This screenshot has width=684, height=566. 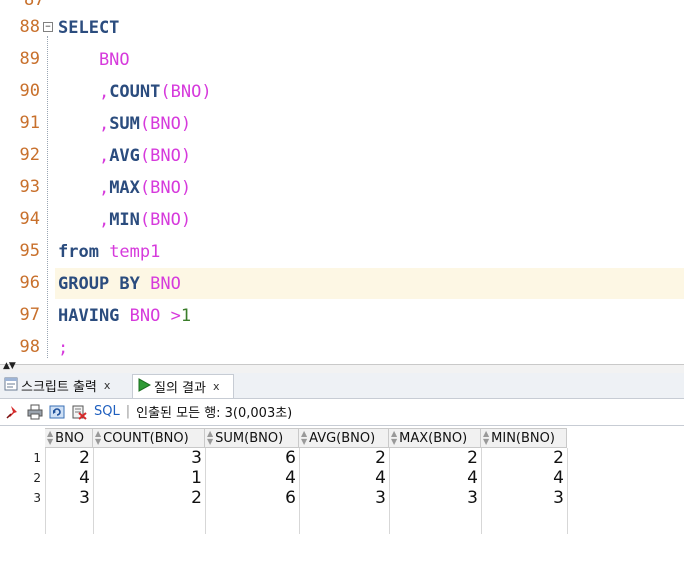 What do you see at coordinates (29, 219) in the screenshot?
I see `line-number: 94` at bounding box center [29, 219].